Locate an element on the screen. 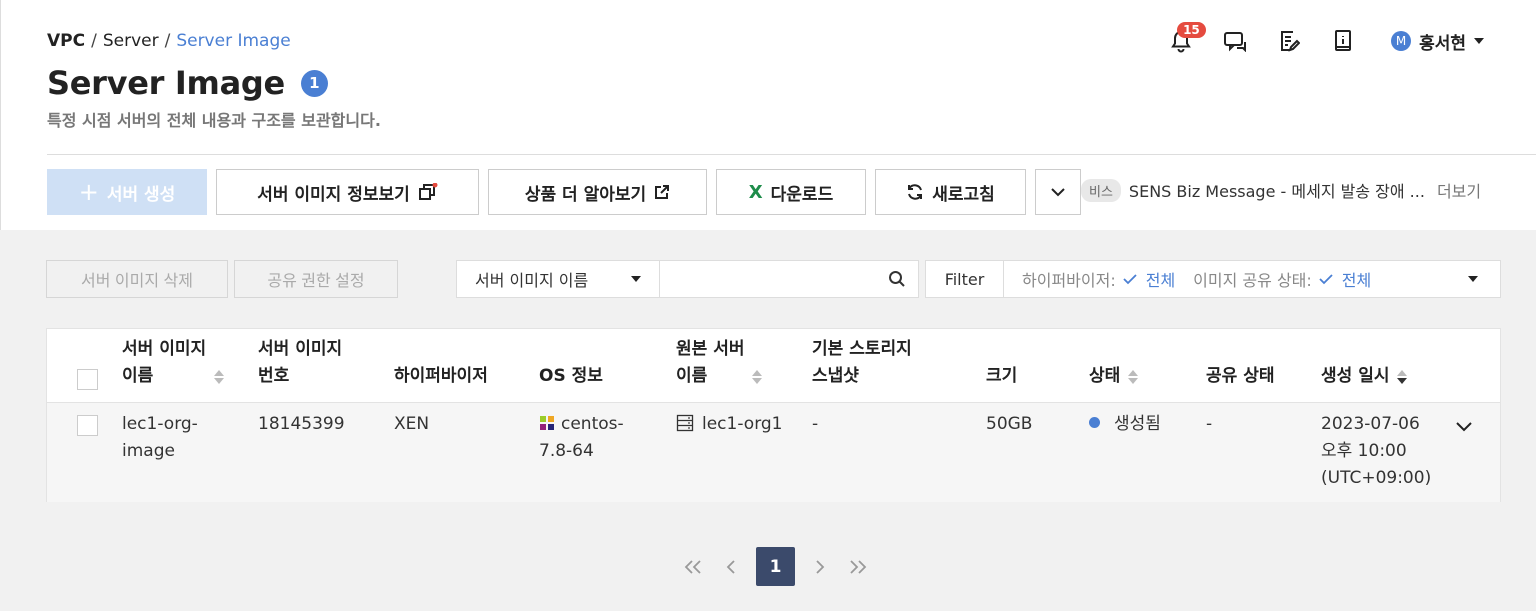  header-image-name-line1: 서버 이미지 is located at coordinates (164, 349).